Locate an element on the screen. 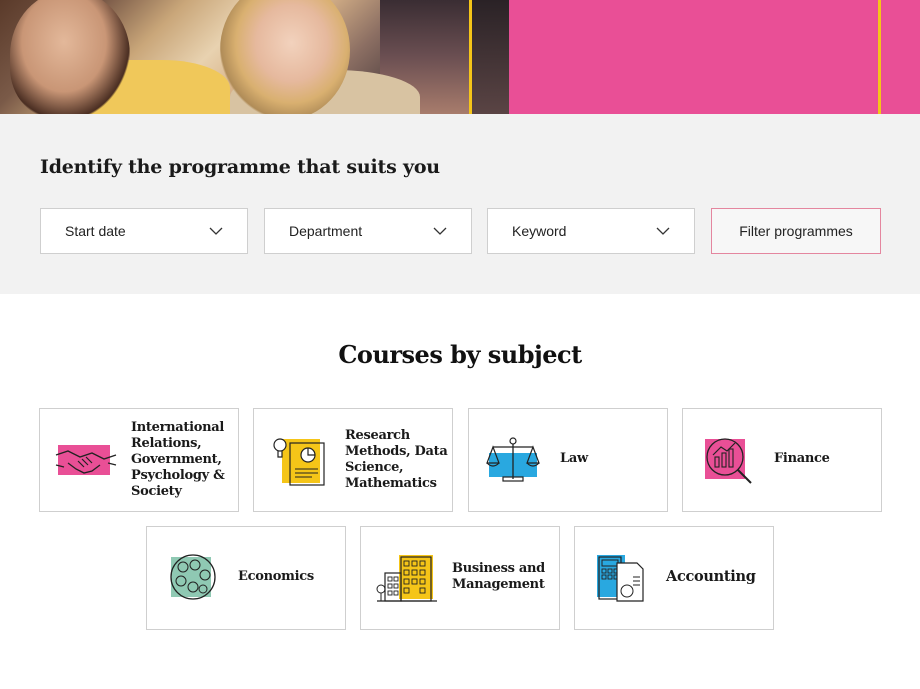 This screenshot has width=920, height=689. start-date-label: Start date is located at coordinates (95, 231).